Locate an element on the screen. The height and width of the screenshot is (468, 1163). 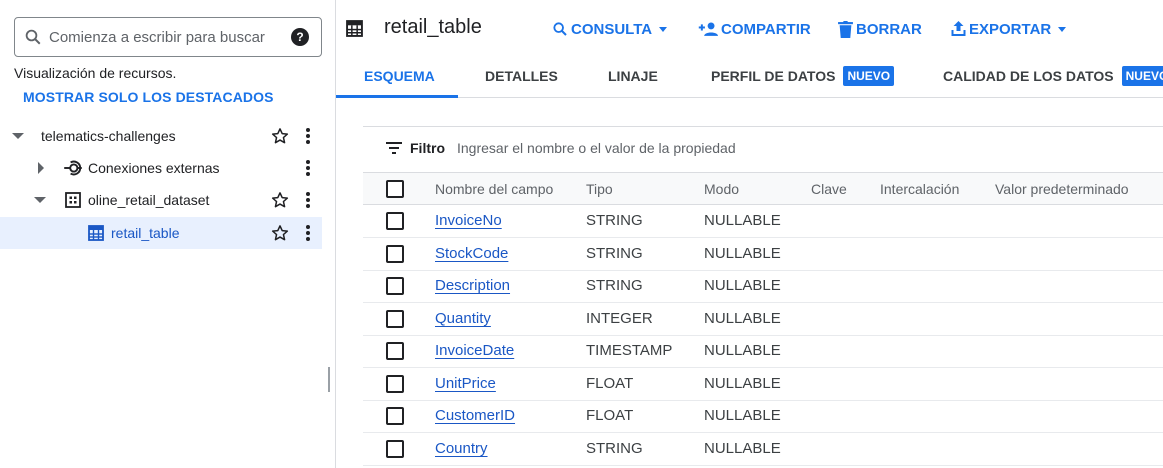
tree-item-table: retail_table is located at coordinates (161, 233).